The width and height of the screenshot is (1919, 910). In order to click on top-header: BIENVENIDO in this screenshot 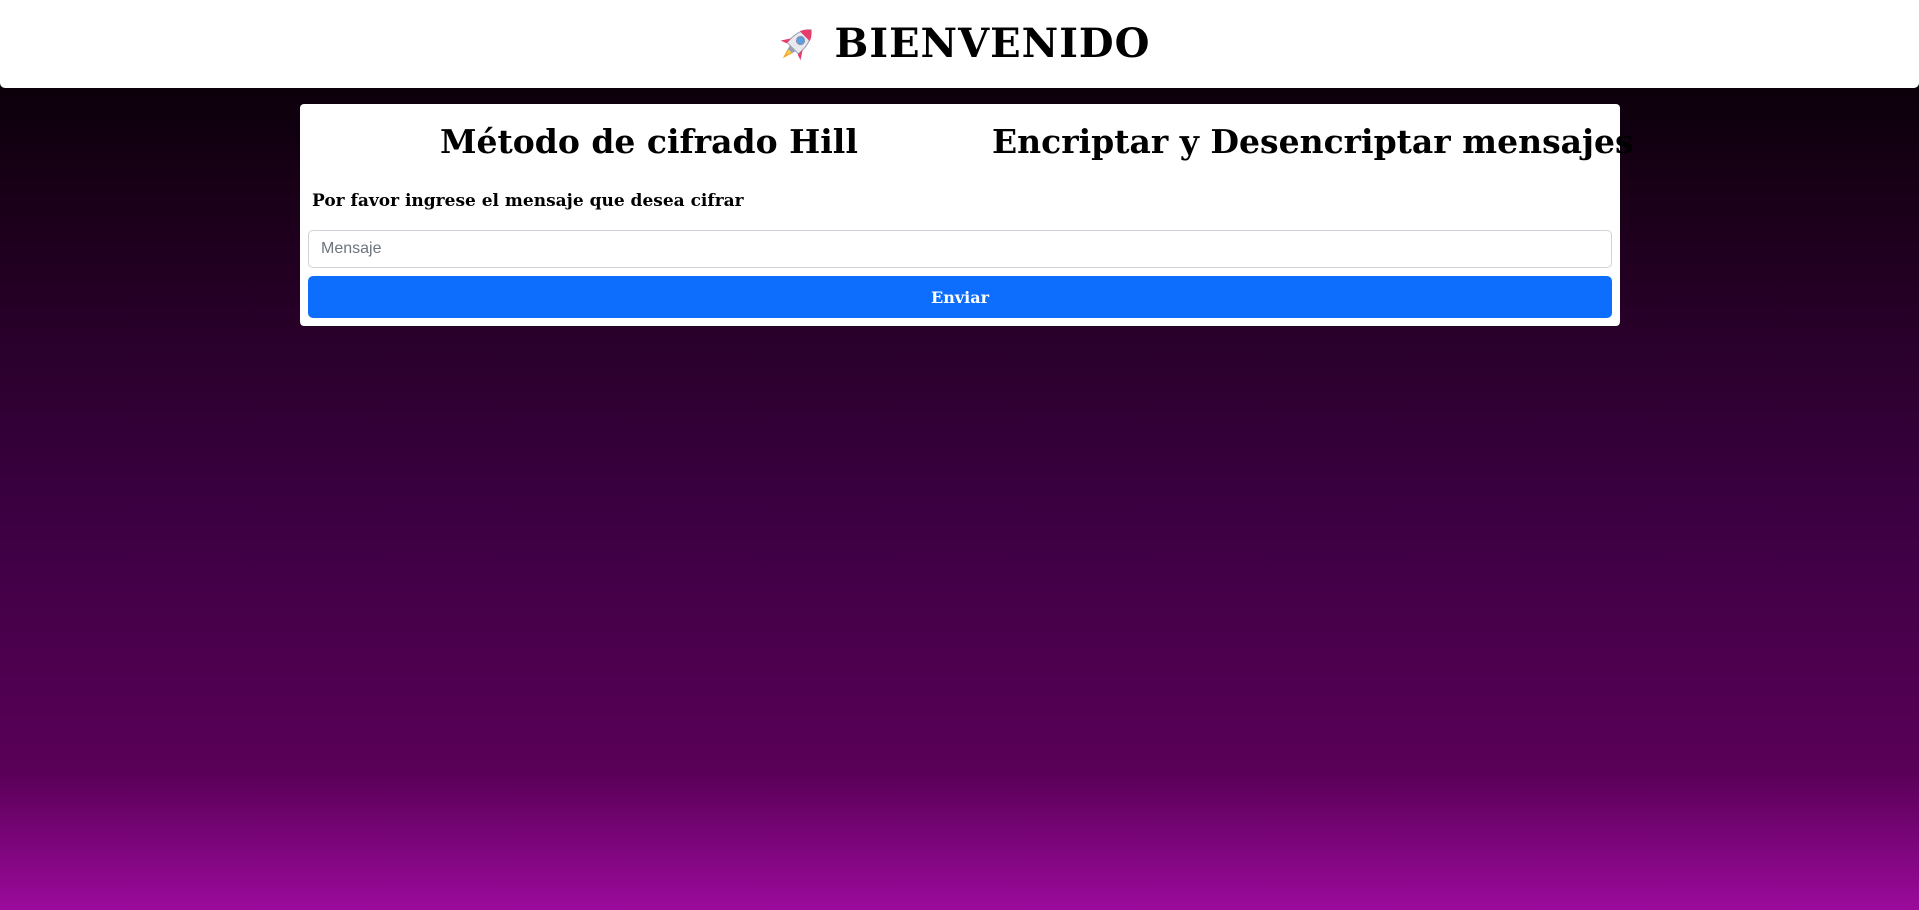, I will do `click(959, 44)`.